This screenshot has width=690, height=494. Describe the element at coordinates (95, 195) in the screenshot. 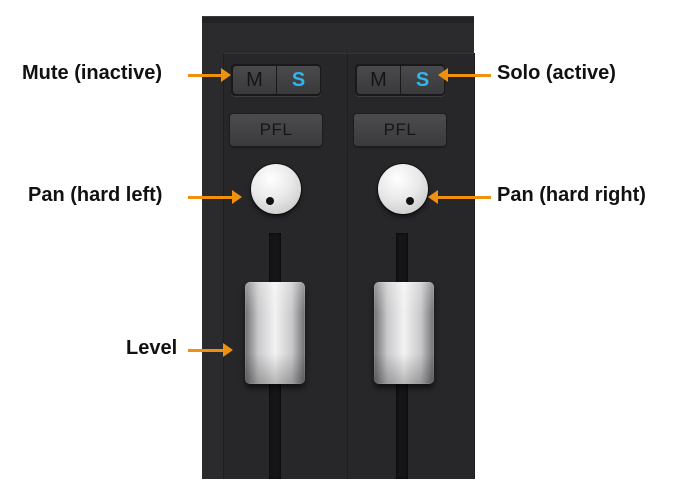

I see `callout-pan-left-label: Pan (hard left)` at that location.